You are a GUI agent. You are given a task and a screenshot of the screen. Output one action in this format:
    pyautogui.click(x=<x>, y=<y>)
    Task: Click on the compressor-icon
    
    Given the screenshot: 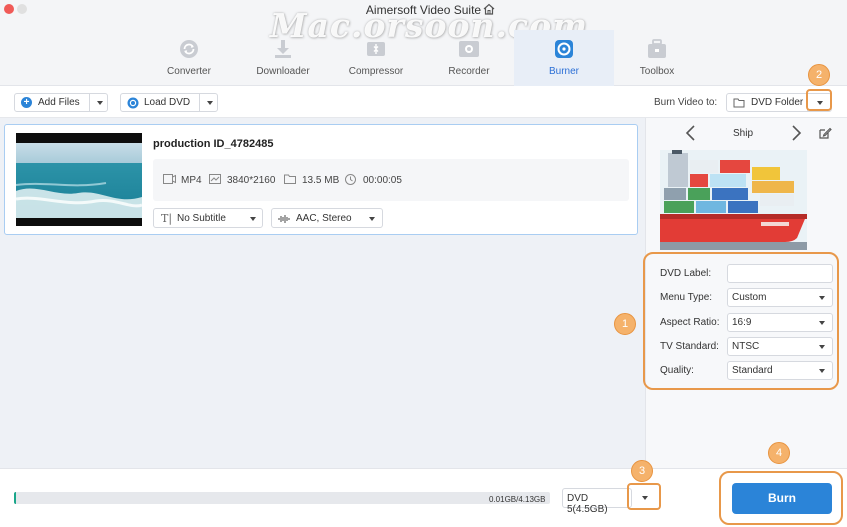 What is the action you would take?
    pyautogui.click(x=376, y=49)
    